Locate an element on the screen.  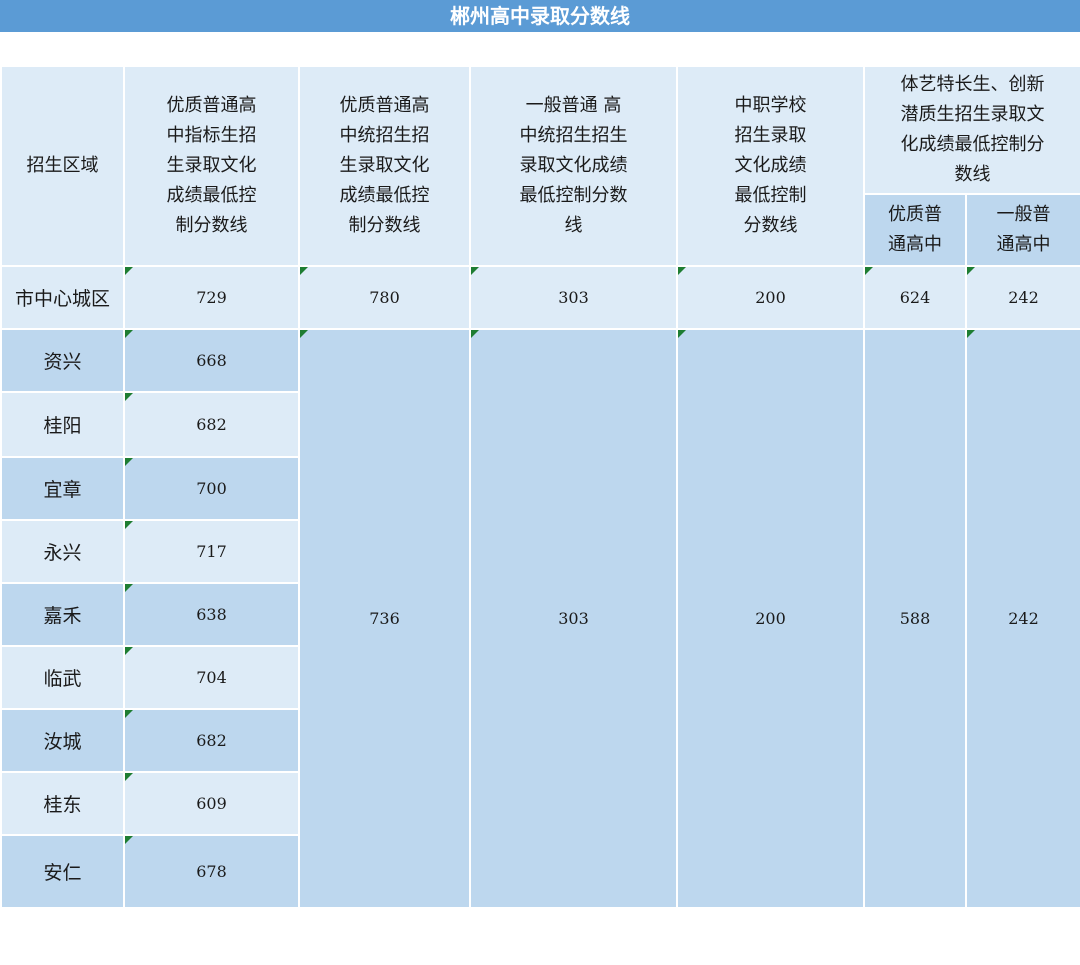
score-cell: 668 is located at coordinates (211, 360).